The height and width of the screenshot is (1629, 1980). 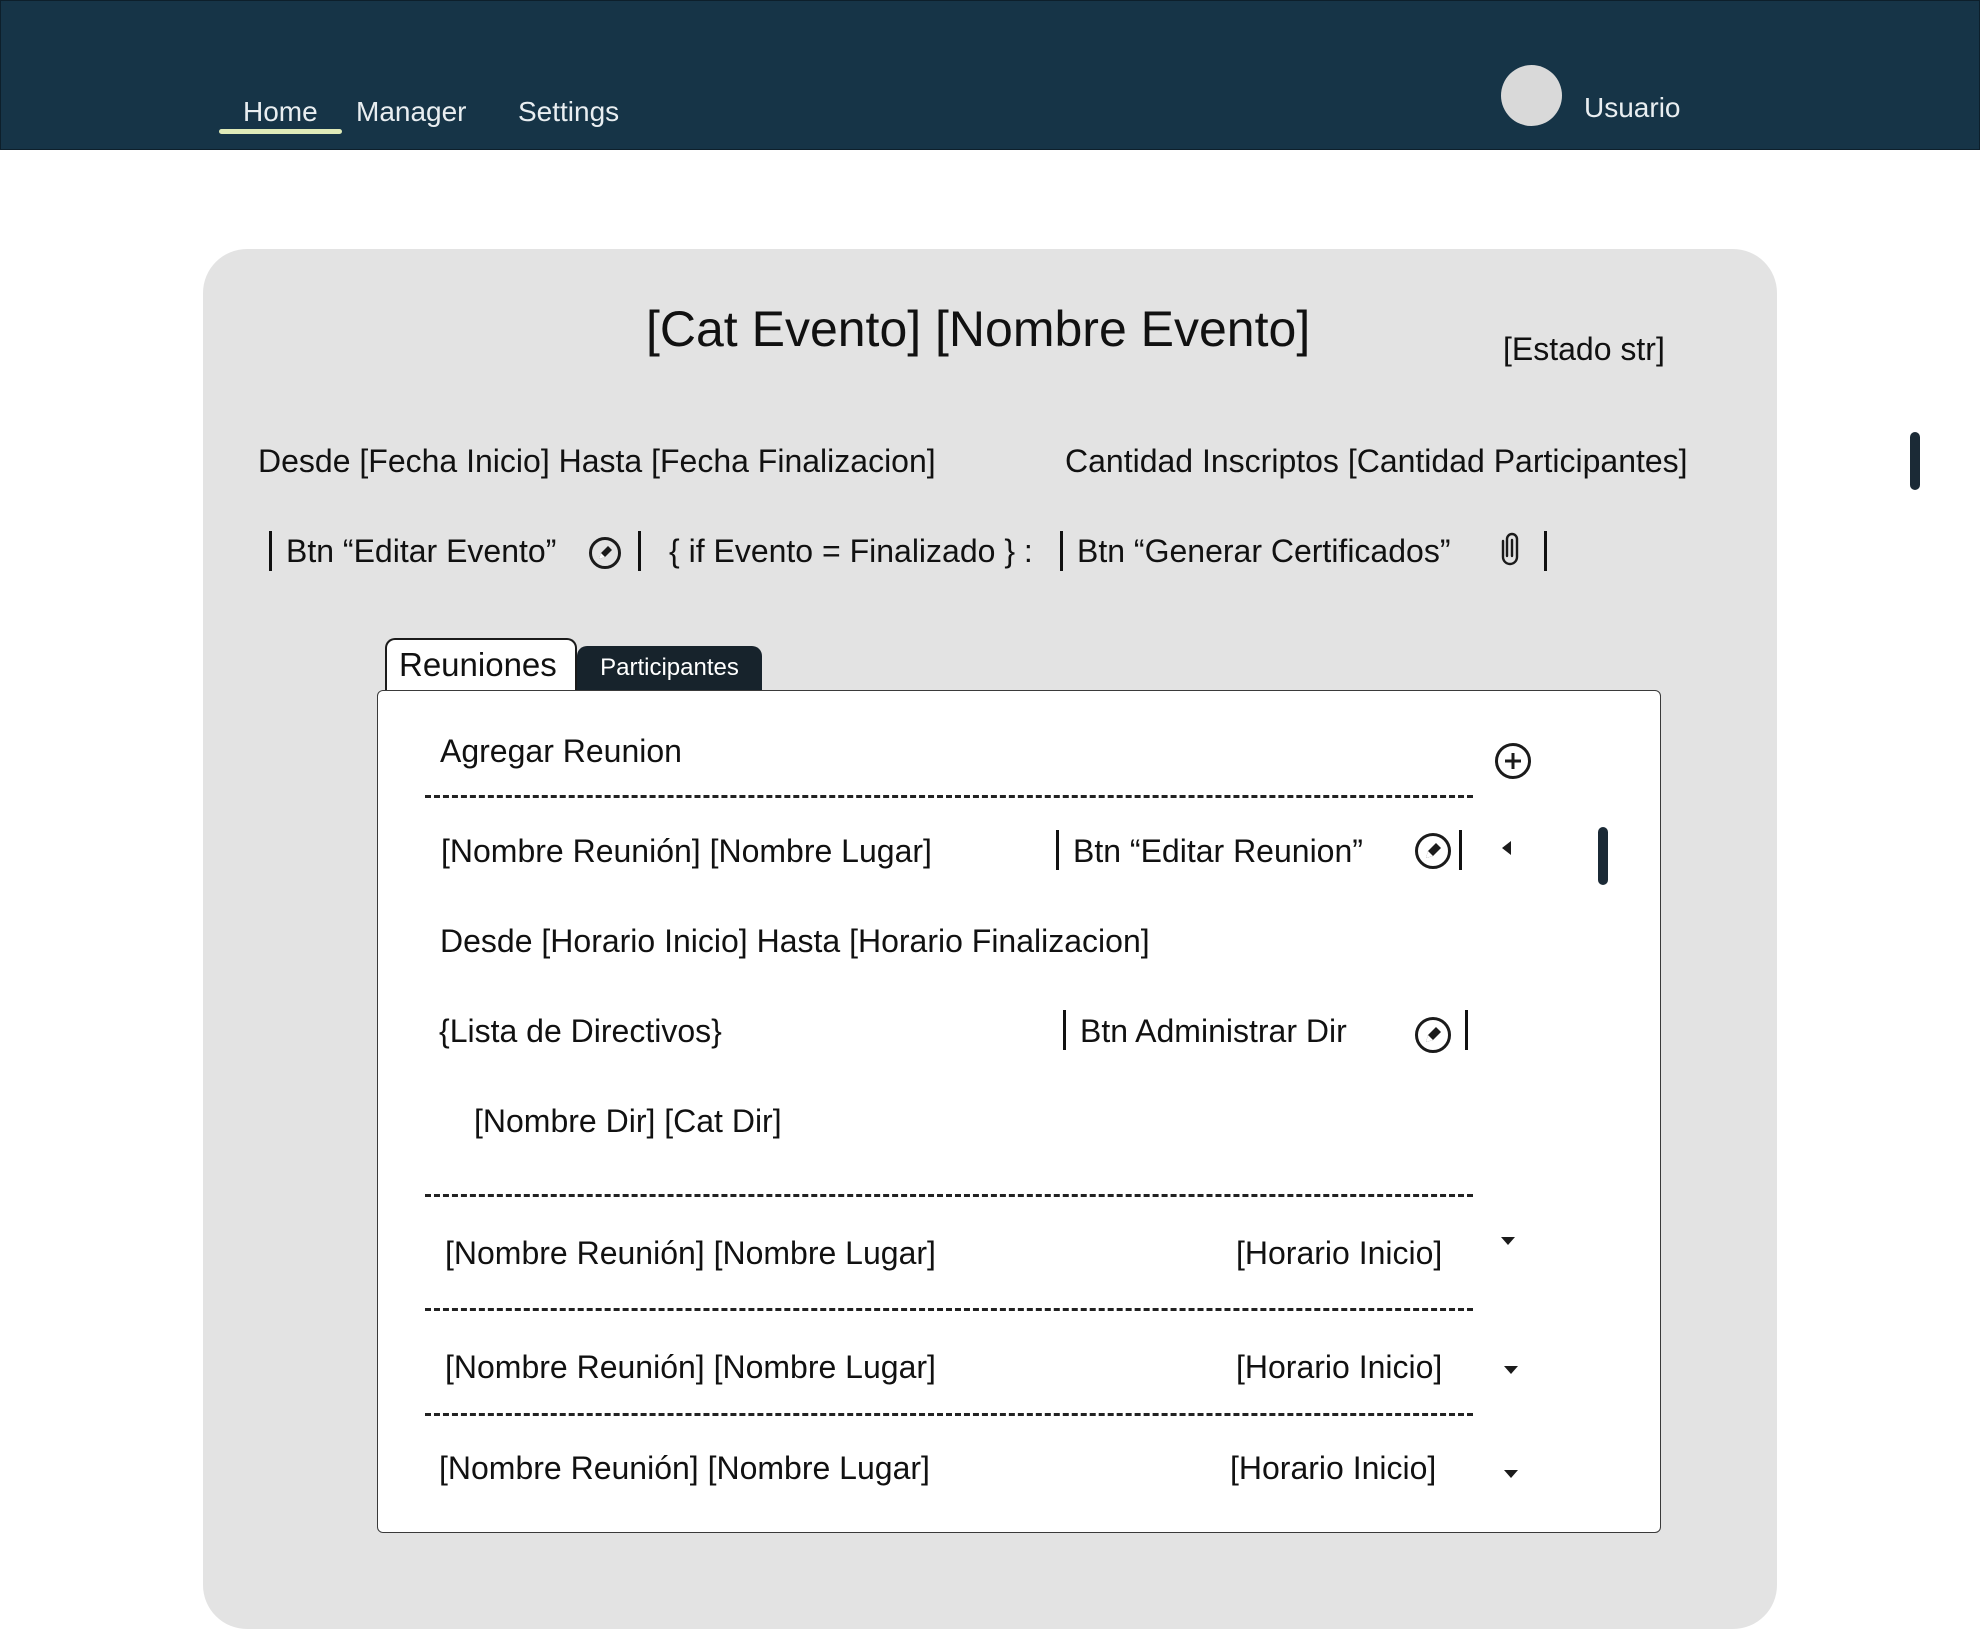 I want to click on tab-meetings: Reuniones, so click(x=481, y=664).